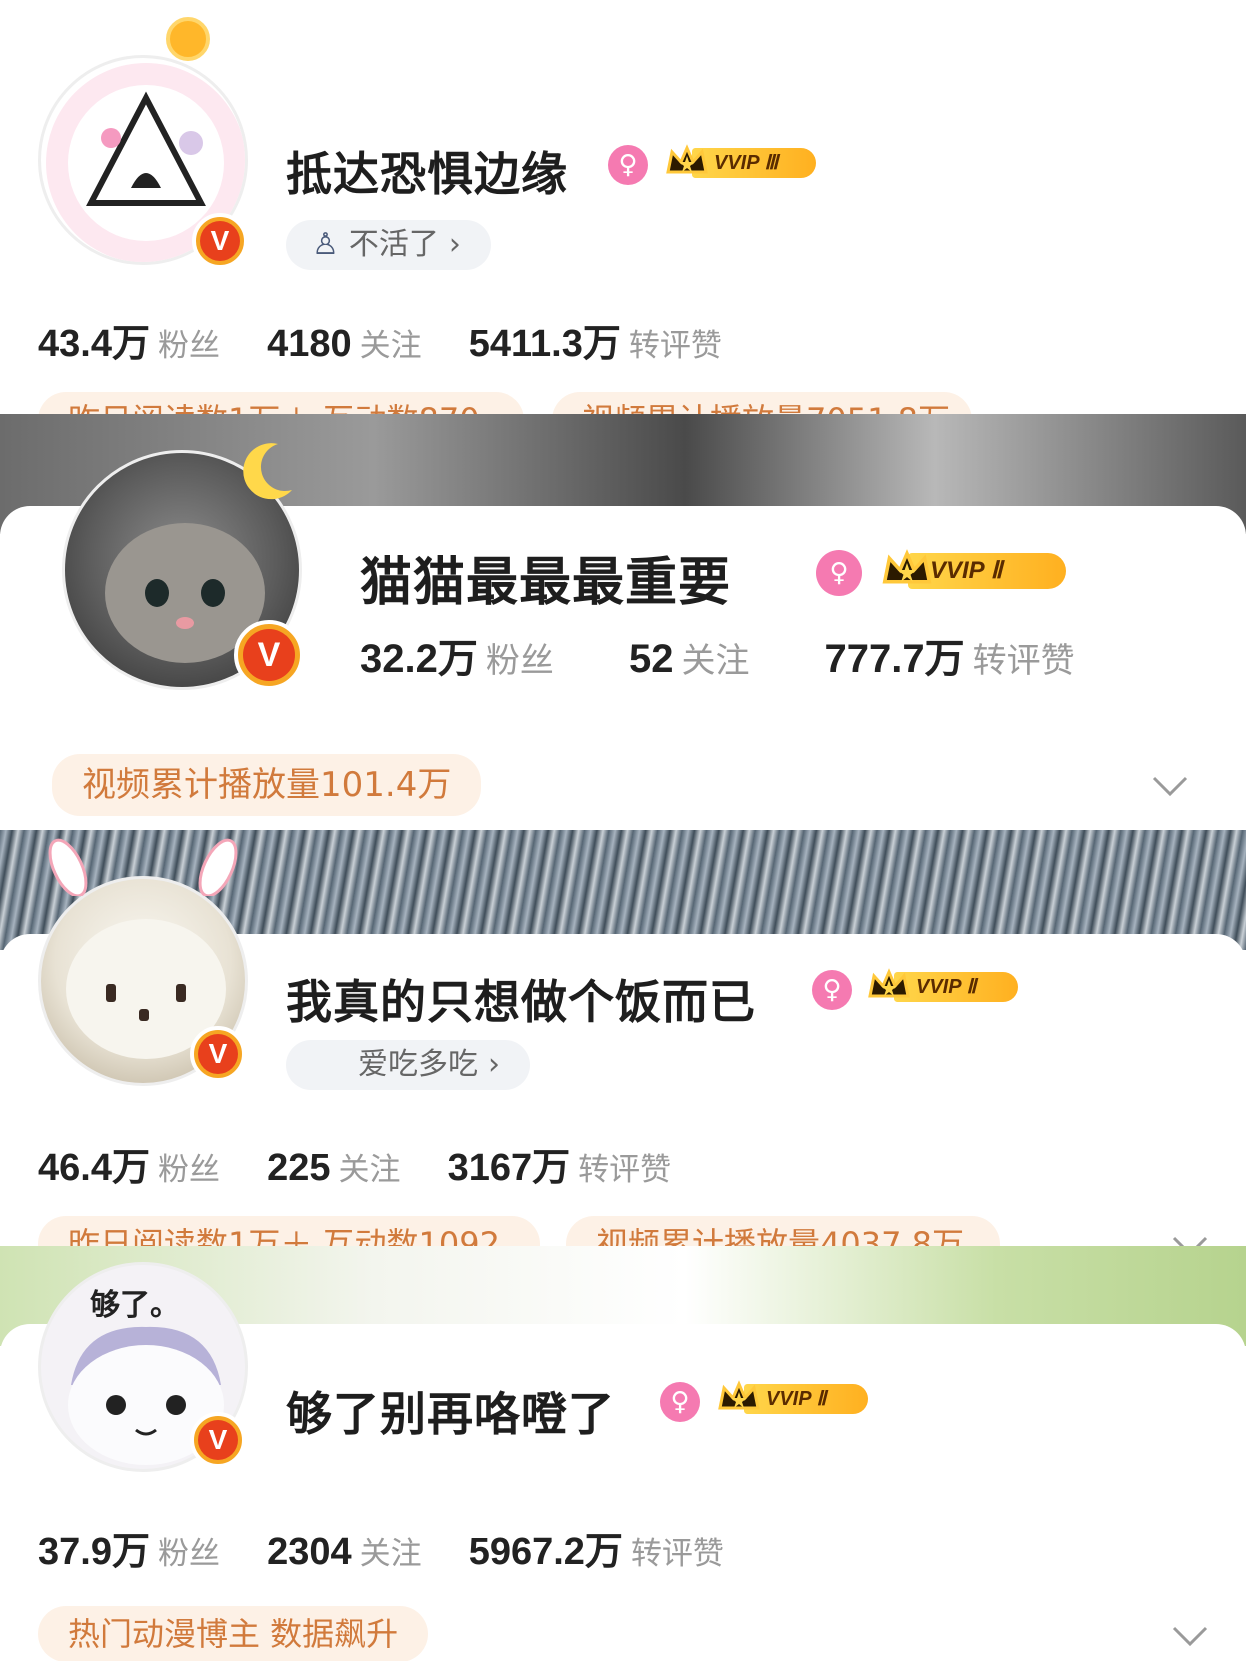  I want to click on stat-followers: 32.2万 粉丝, so click(457, 655).